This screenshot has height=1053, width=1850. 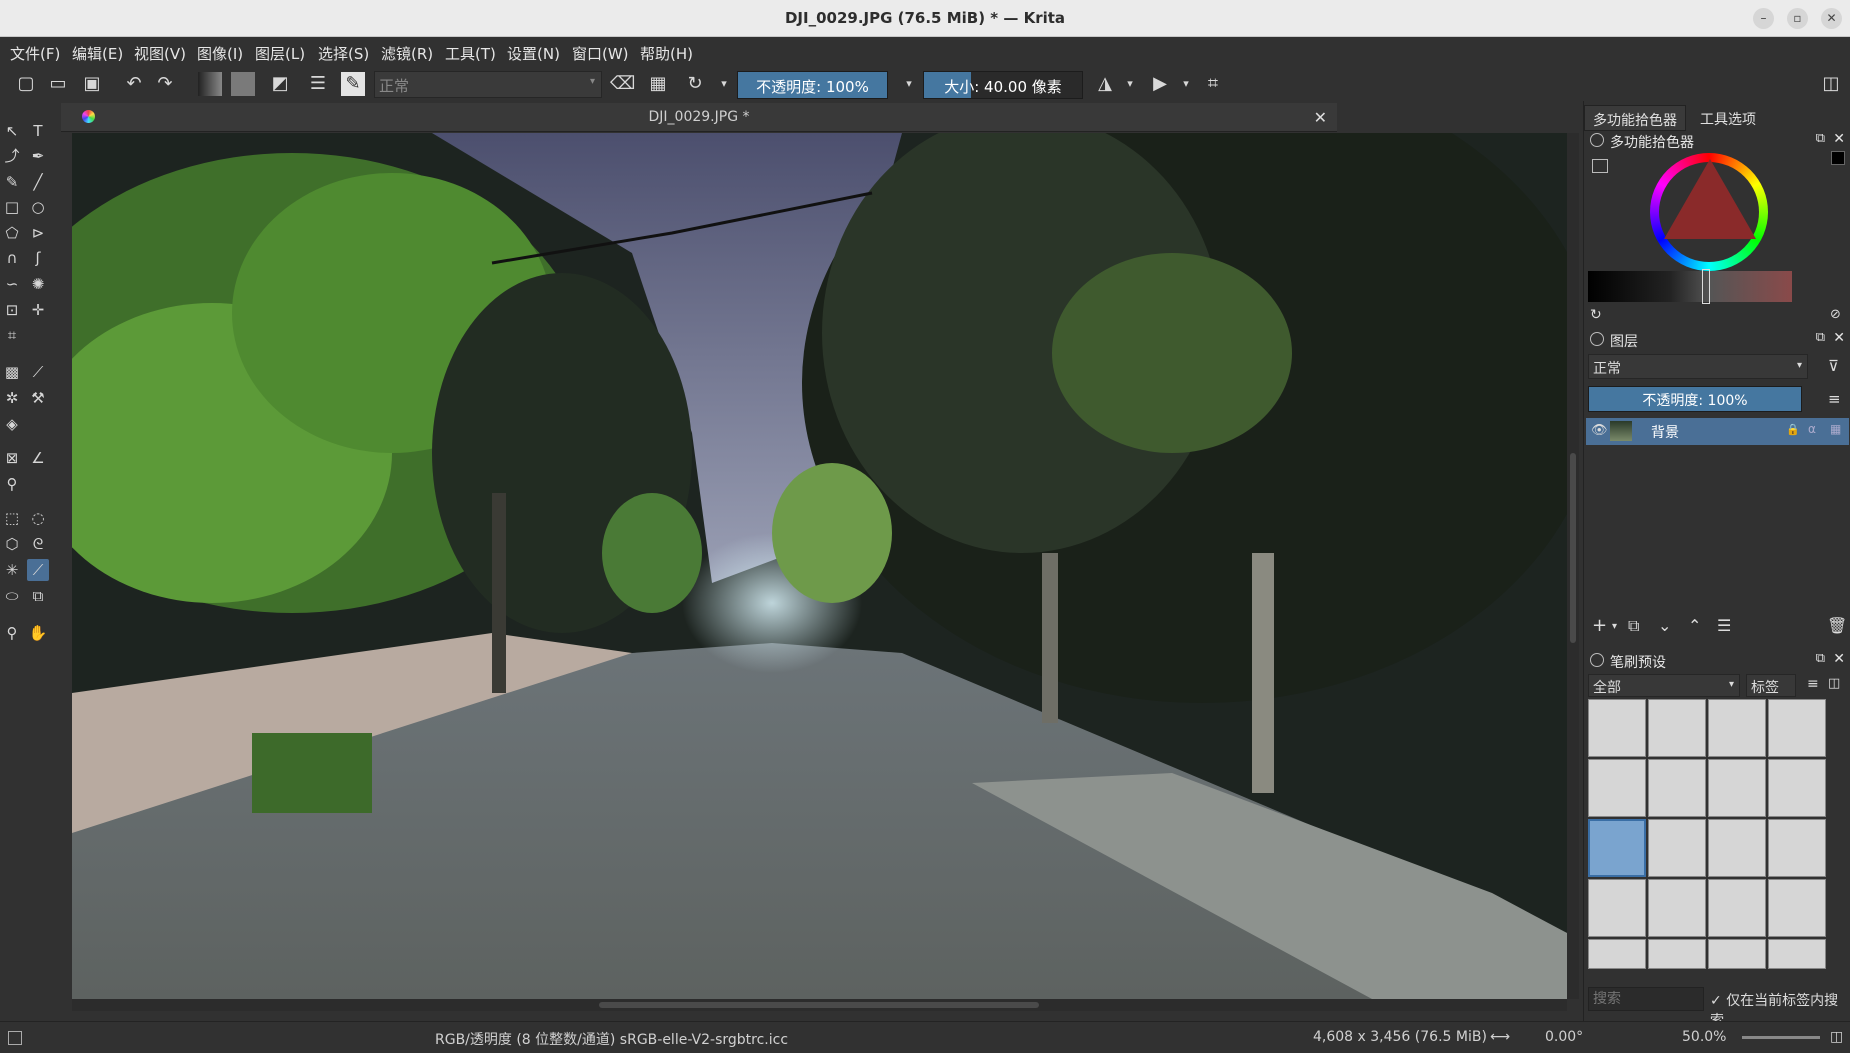 What do you see at coordinates (1400, 1037) in the screenshot?
I see `image-dimensions: 4,608 x 3,456 (76.5 MiB)` at bounding box center [1400, 1037].